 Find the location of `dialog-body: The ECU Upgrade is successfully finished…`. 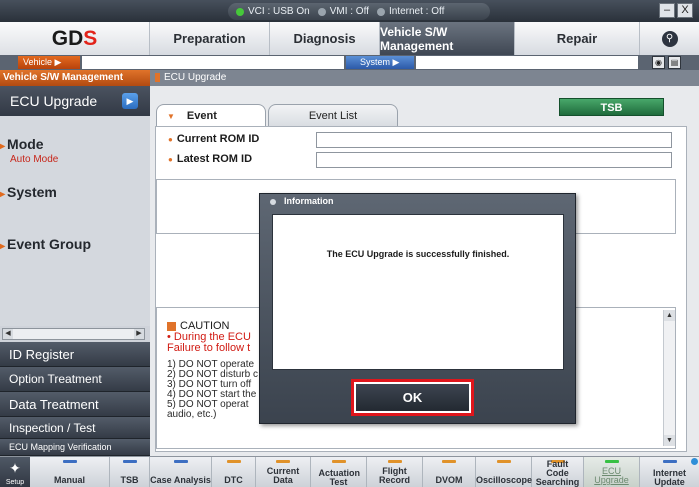

dialog-body: The ECU Upgrade is successfully finished… is located at coordinates (418, 292).